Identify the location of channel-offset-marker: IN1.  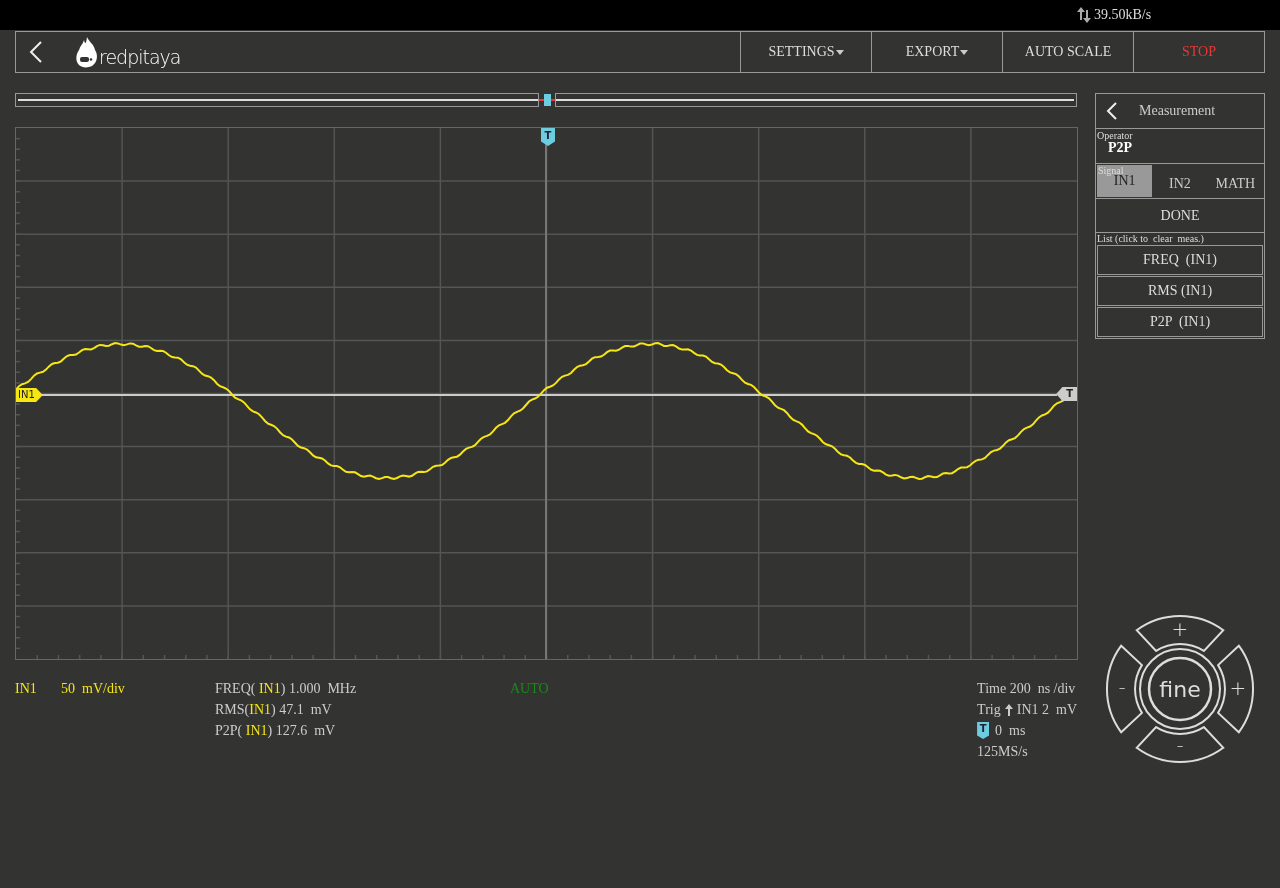
(29, 395).